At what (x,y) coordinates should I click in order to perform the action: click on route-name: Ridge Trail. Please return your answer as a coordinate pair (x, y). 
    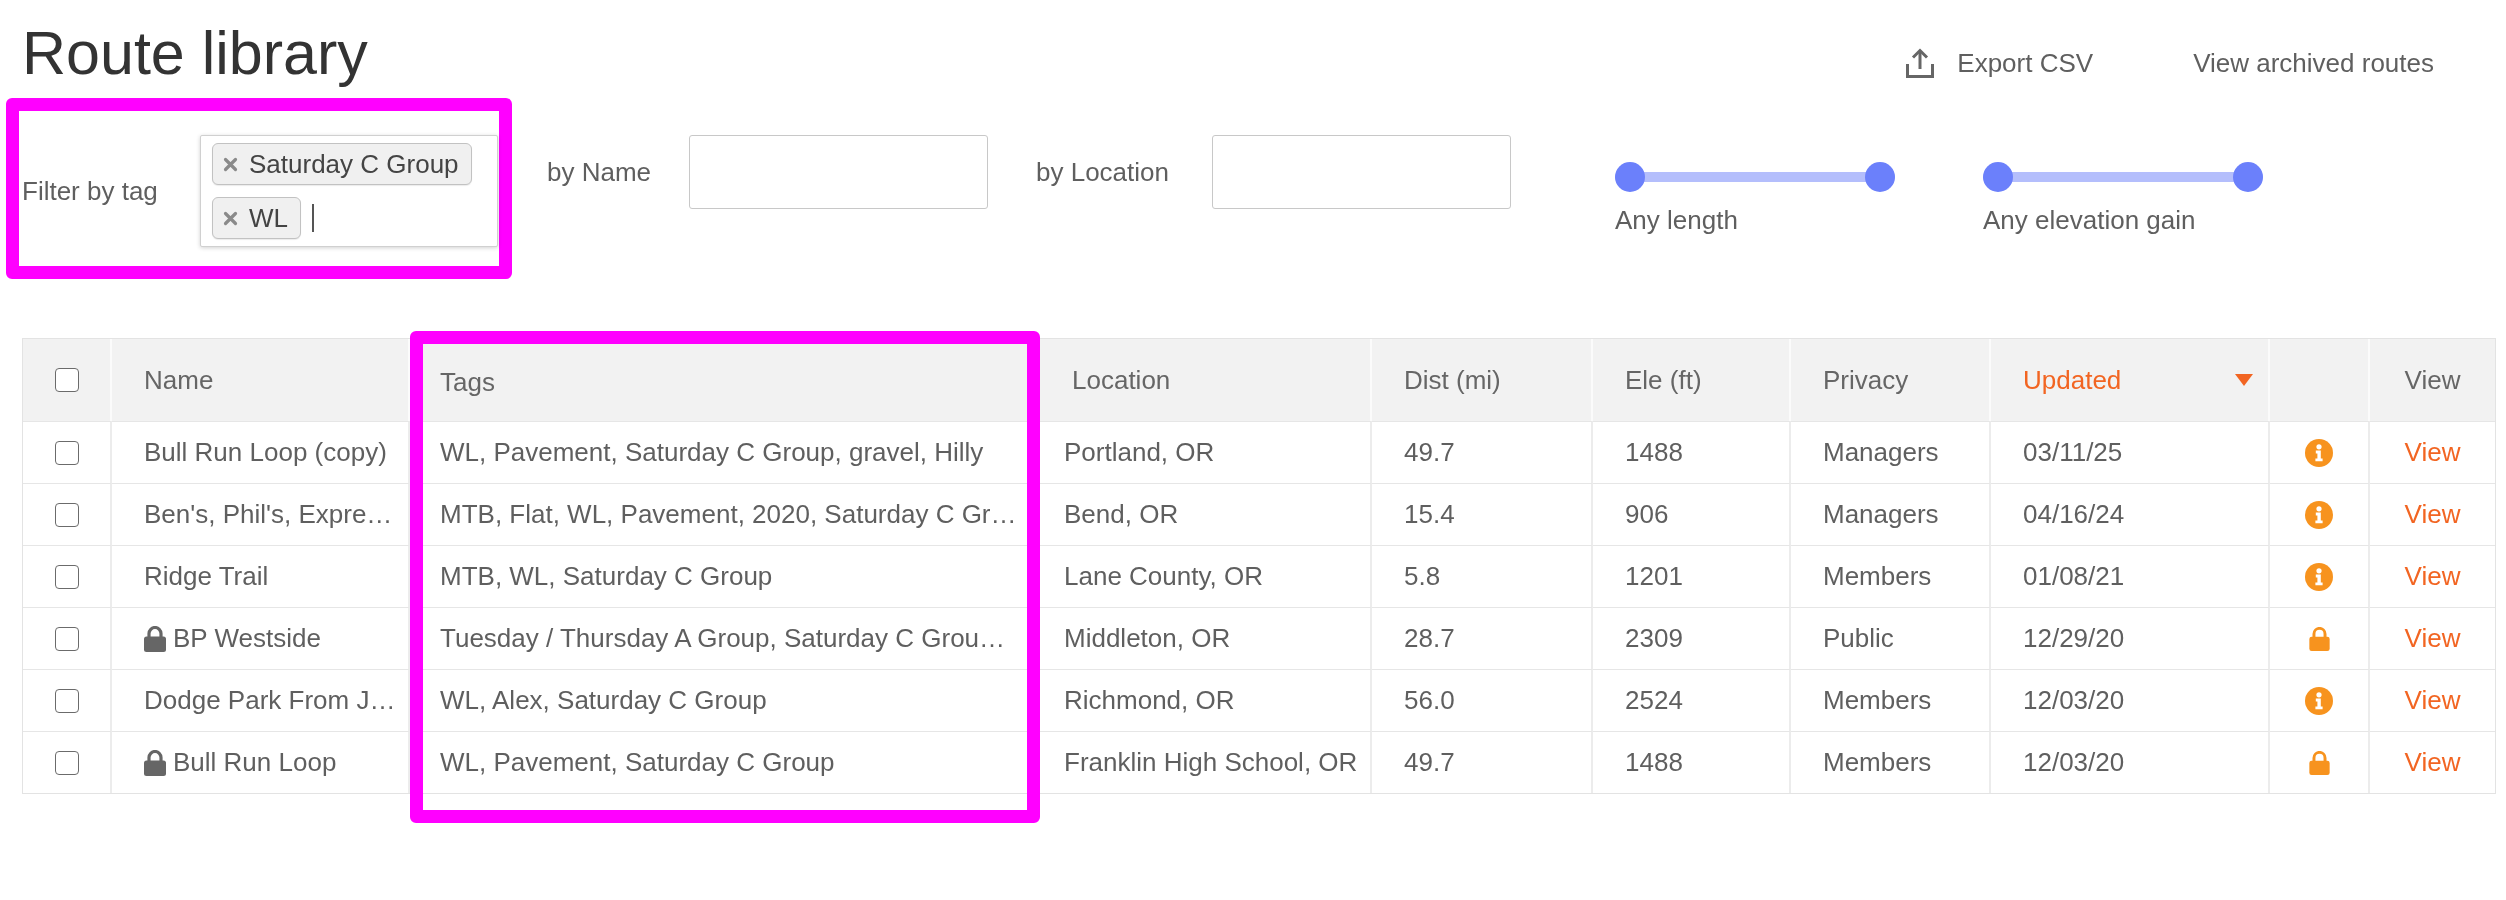
    Looking at the image, I should click on (206, 576).